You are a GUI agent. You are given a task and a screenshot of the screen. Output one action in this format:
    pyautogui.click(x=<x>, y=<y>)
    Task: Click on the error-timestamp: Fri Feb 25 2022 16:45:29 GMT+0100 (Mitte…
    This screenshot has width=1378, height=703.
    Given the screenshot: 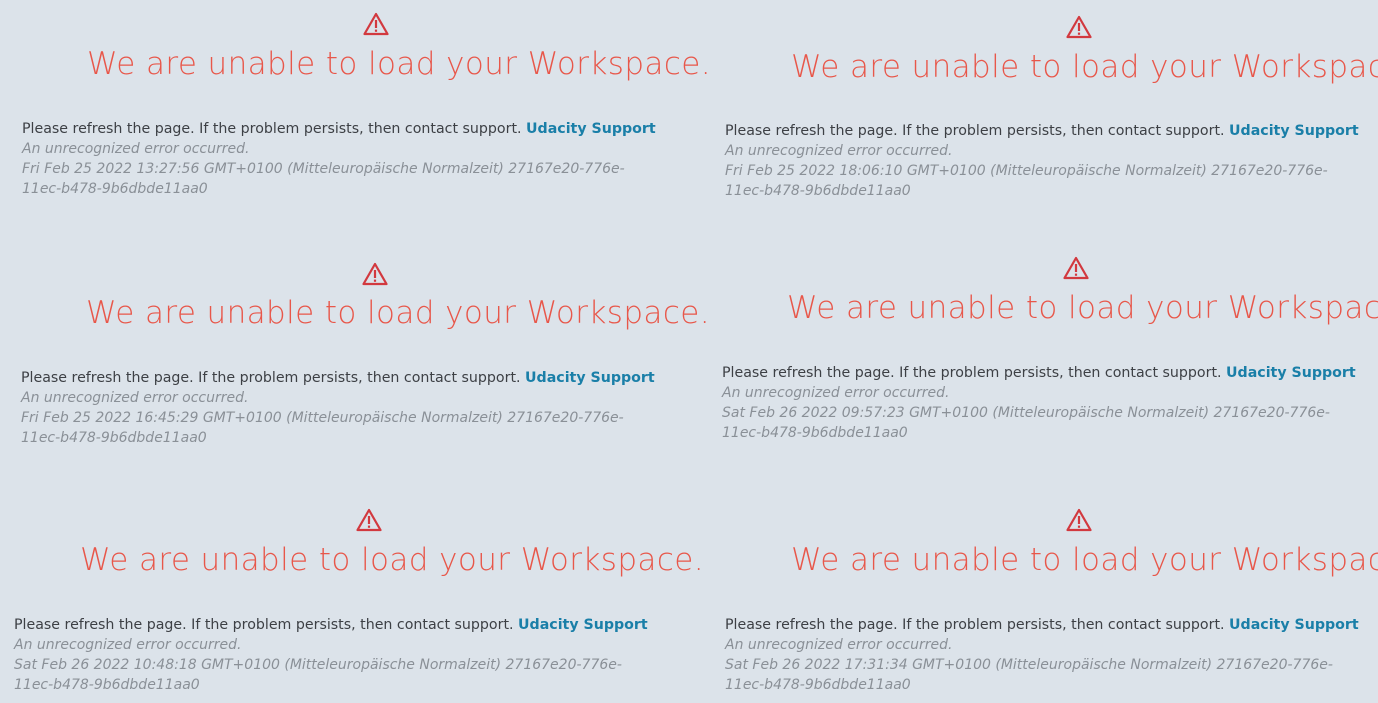 What is the action you would take?
    pyautogui.click(x=322, y=428)
    